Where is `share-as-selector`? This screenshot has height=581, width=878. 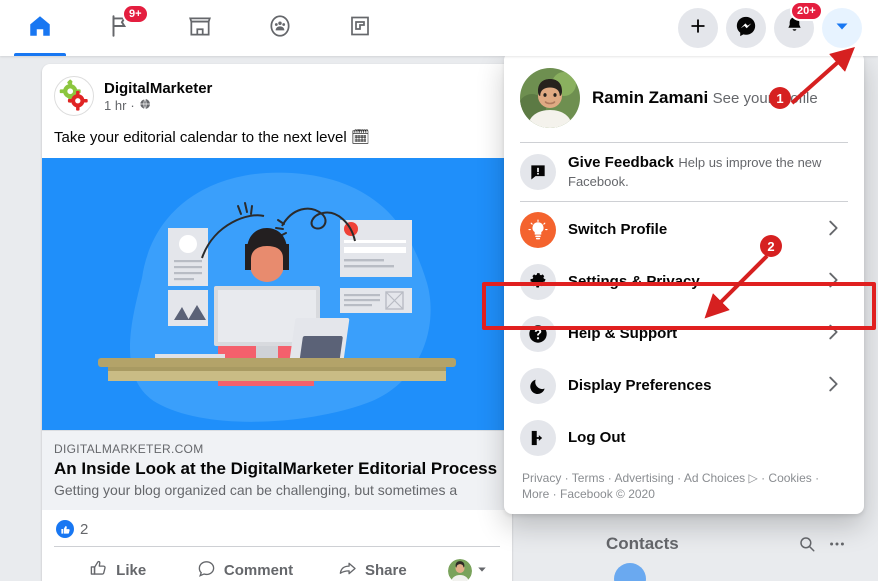 share-as-selector is located at coordinates (468, 569).